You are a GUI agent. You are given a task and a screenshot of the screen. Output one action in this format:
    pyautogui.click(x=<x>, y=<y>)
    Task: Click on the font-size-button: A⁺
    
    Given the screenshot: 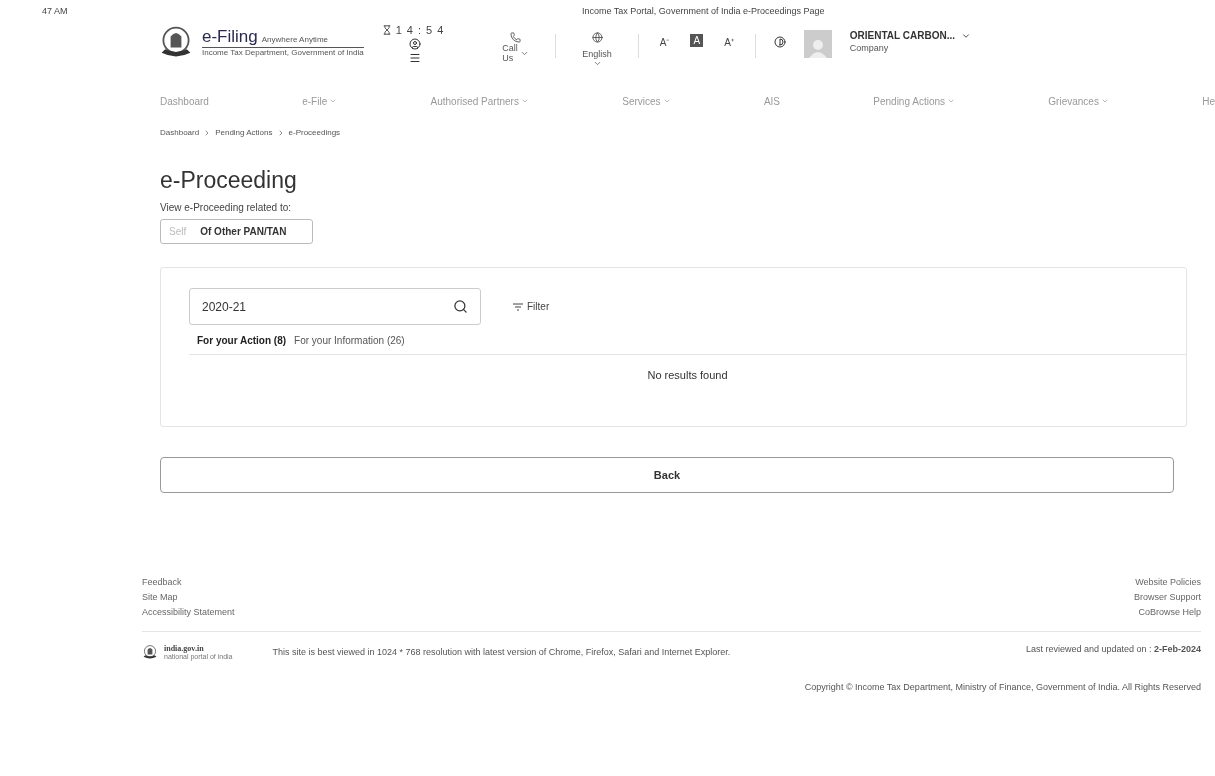 What is the action you would take?
    pyautogui.click(x=729, y=42)
    